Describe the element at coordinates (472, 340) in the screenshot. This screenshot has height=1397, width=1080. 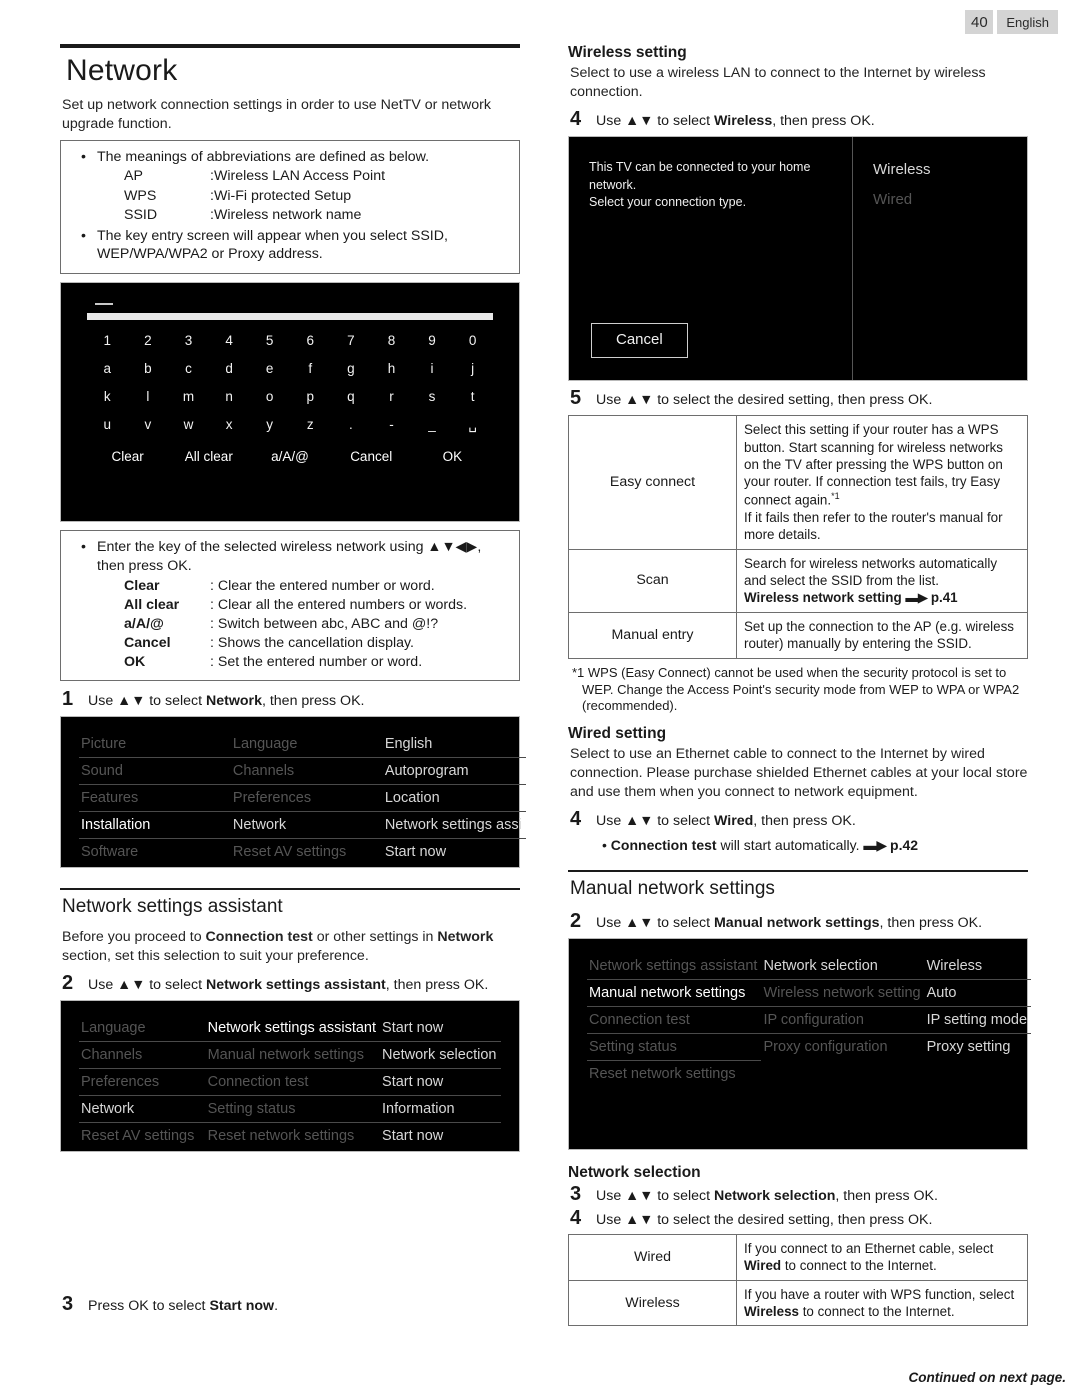
I see `key: 0` at that location.